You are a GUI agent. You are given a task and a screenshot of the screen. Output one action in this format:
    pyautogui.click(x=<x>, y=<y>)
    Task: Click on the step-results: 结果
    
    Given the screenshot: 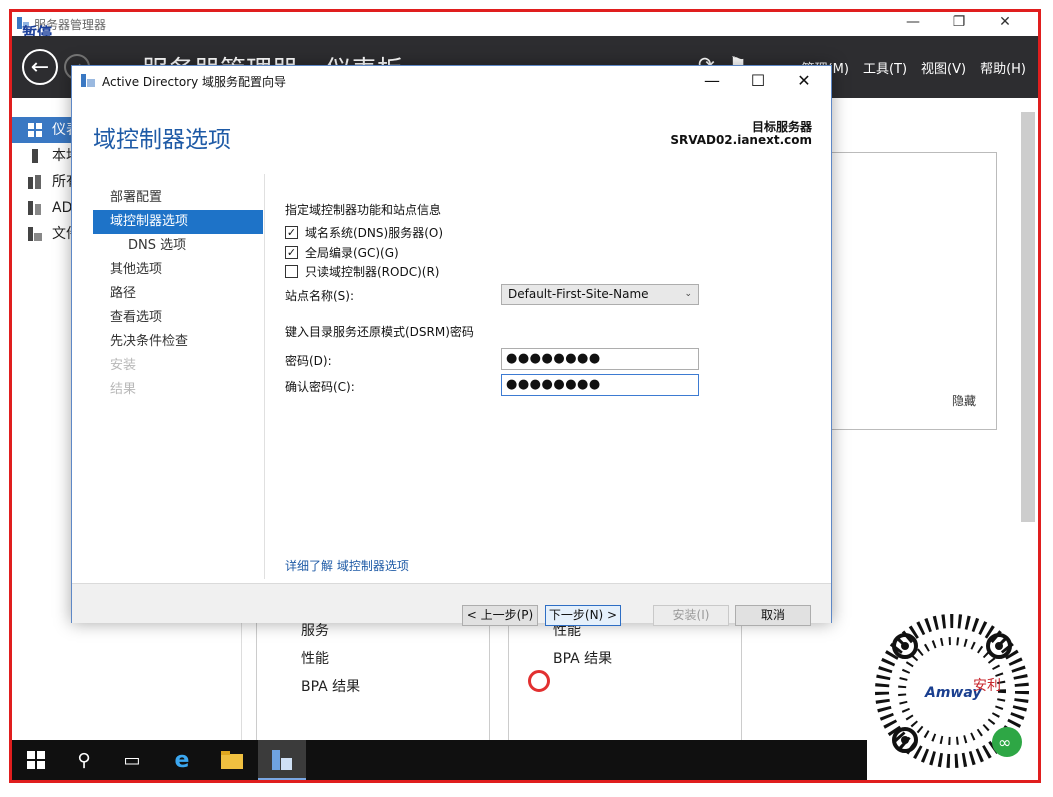 What is the action you would take?
    pyautogui.click(x=123, y=389)
    